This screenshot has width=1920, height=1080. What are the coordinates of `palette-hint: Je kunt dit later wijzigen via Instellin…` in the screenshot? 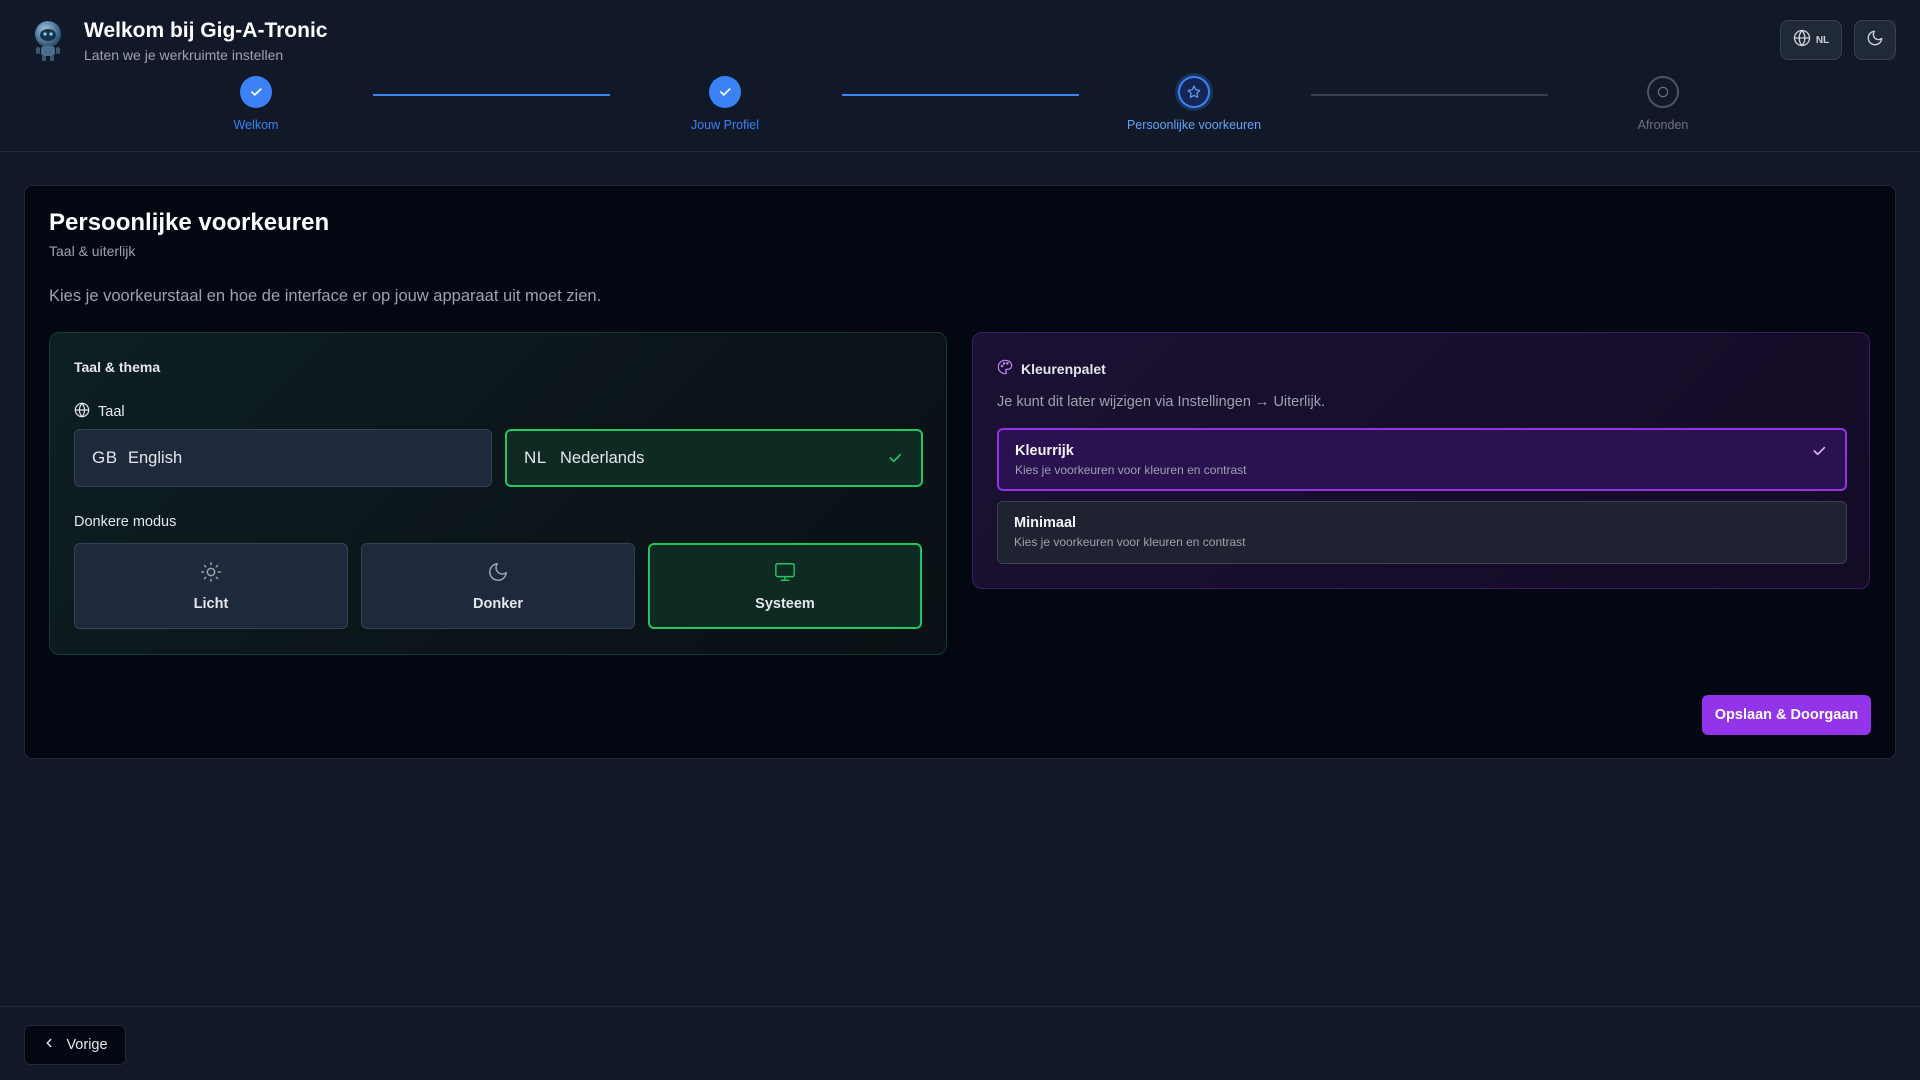 It's located at (1161, 402).